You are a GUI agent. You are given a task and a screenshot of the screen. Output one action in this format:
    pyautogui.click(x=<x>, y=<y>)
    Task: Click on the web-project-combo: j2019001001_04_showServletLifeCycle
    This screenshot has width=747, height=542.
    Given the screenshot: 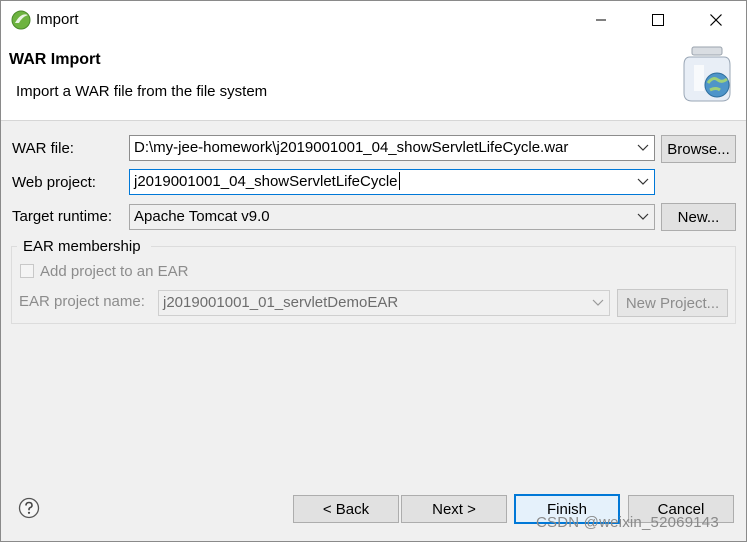 What is the action you would take?
    pyautogui.click(x=392, y=182)
    